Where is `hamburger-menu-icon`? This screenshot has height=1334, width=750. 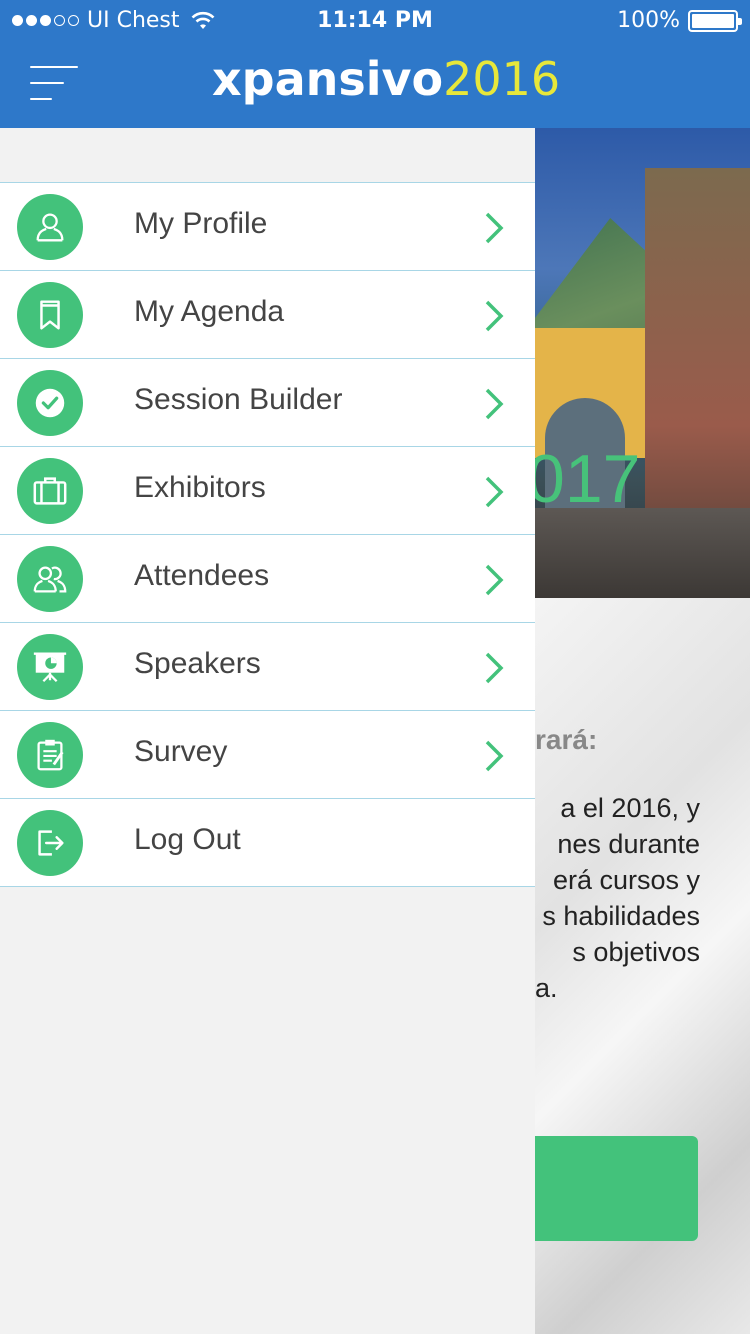
hamburger-menu-icon is located at coordinates (56, 86).